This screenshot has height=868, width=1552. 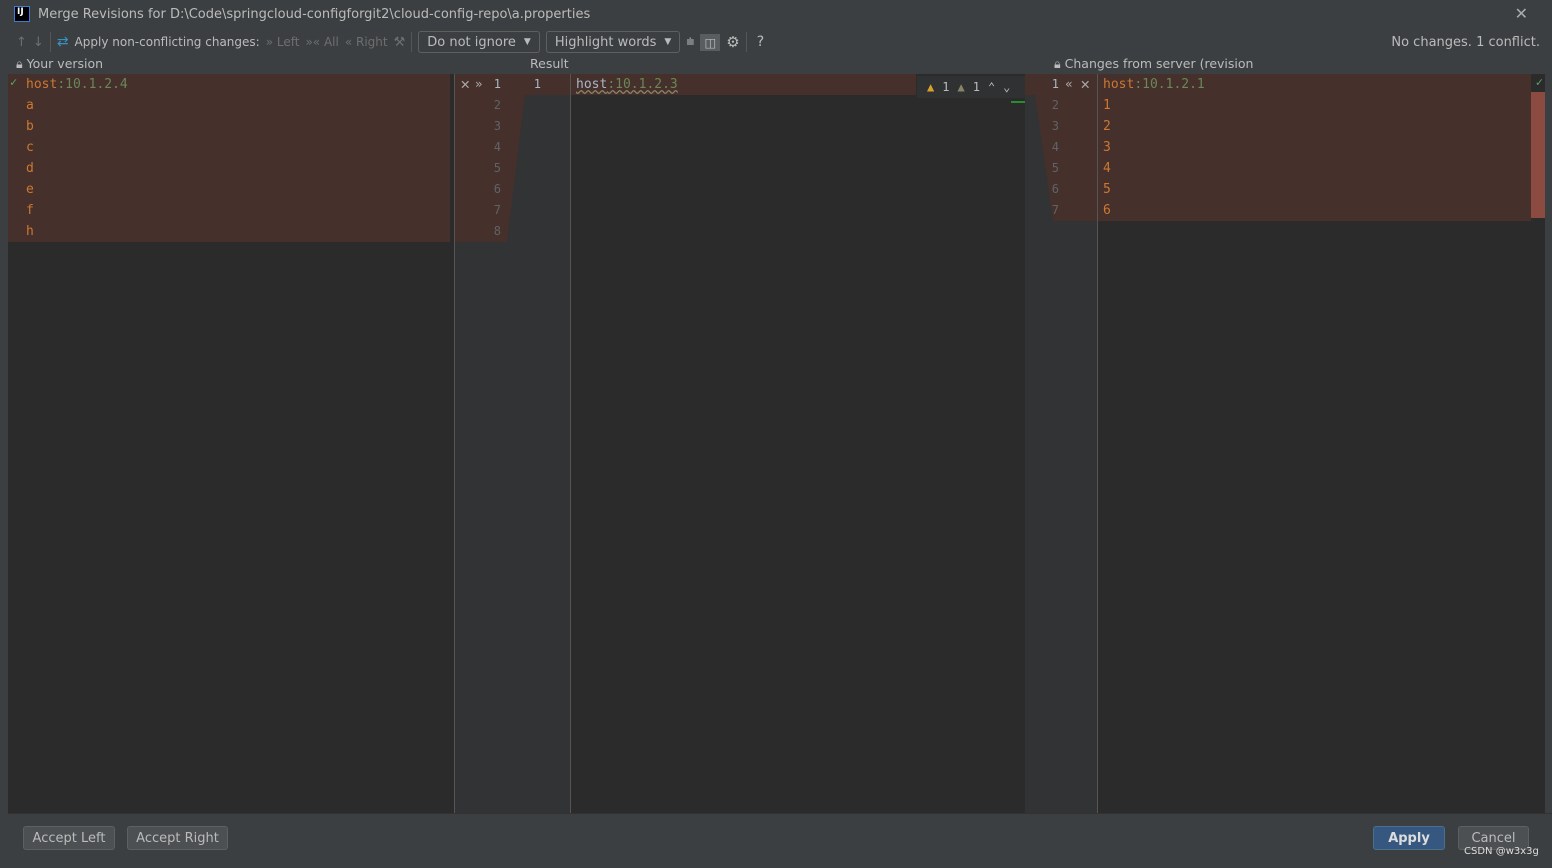 What do you see at coordinates (991, 87) in the screenshot?
I see `prev-highlight-icon: ⌃` at bounding box center [991, 87].